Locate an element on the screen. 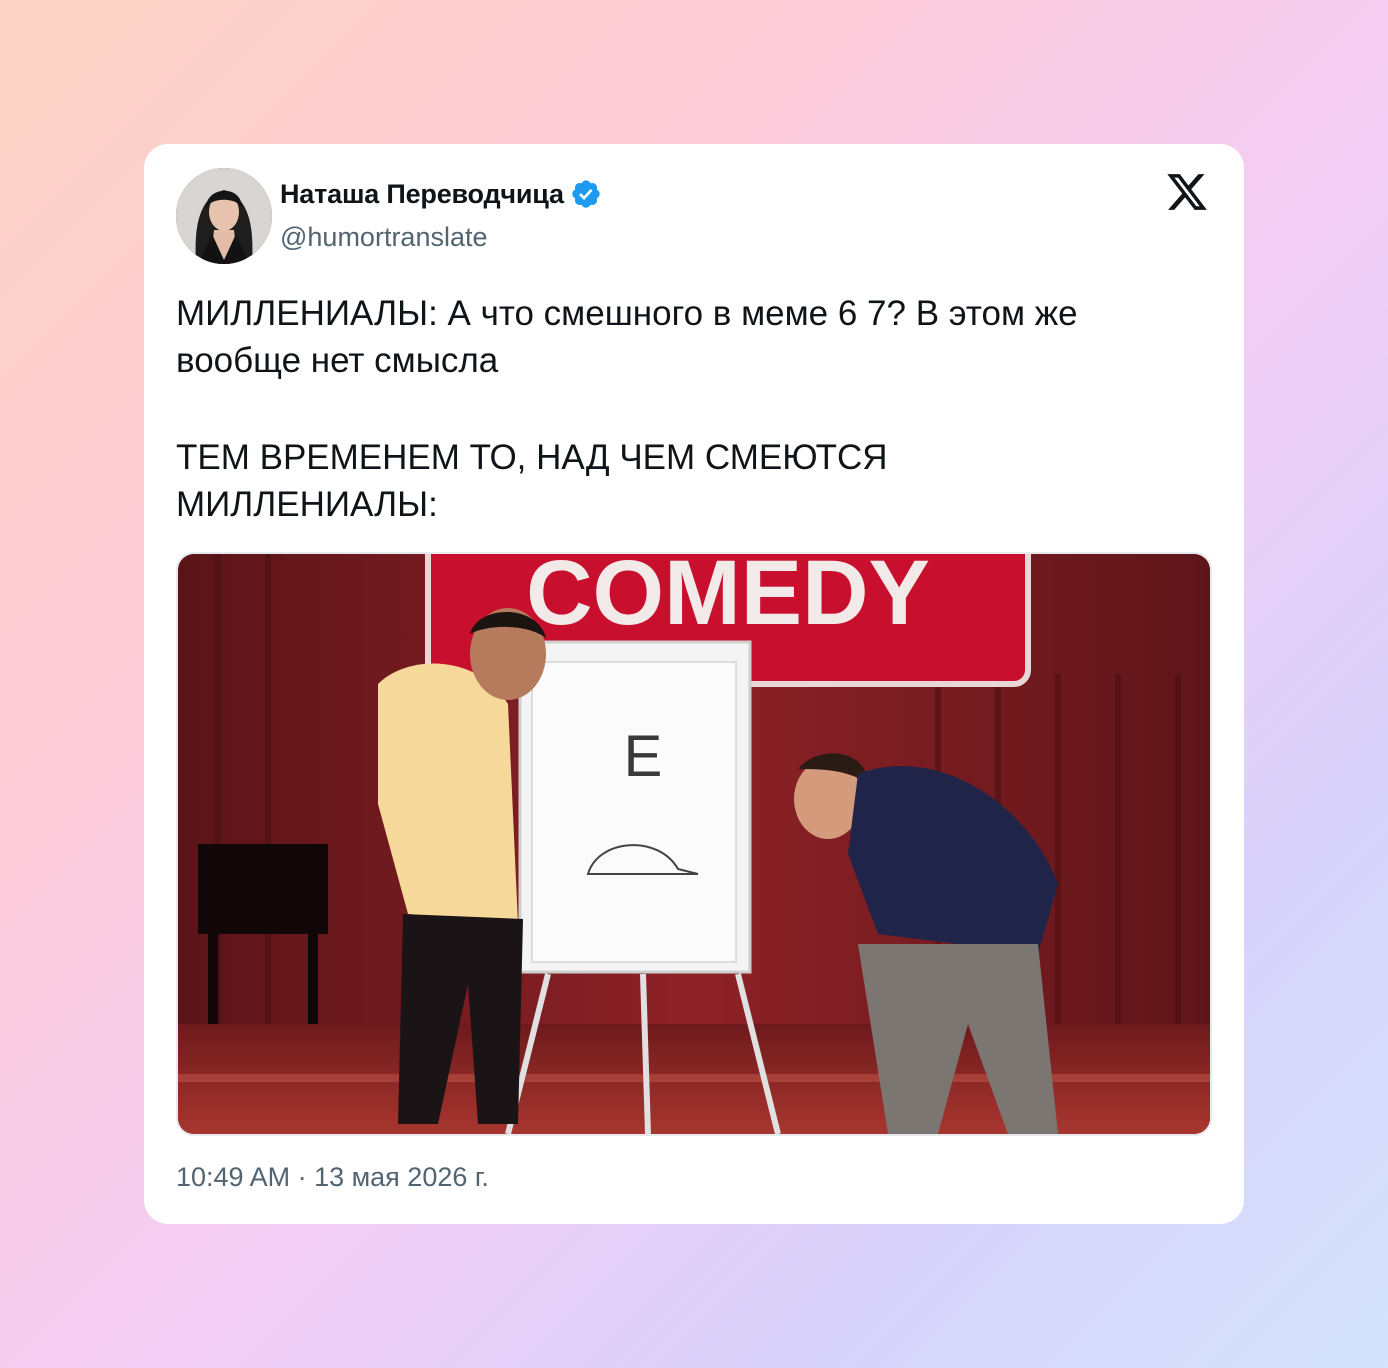  author-name: Наташа Переводчица is located at coordinates (422, 194).